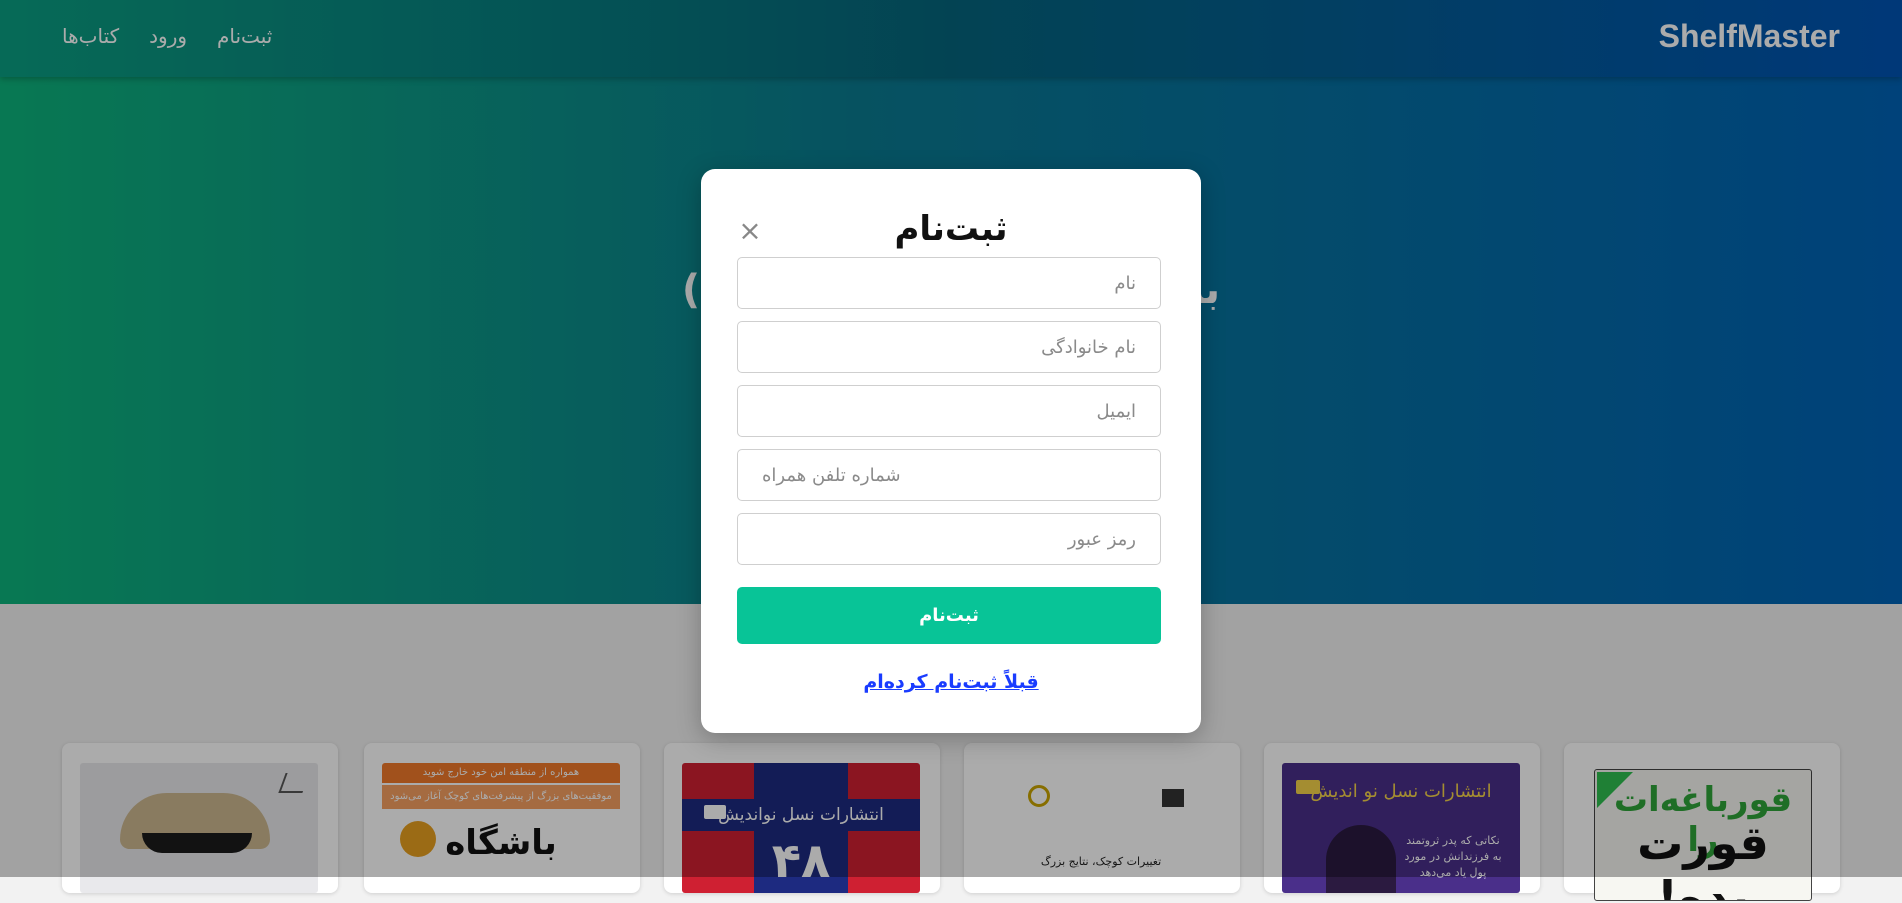 The width and height of the screenshot is (1902, 903). What do you see at coordinates (951, 229) in the screenshot?
I see `modal-title: ثبت‌نام` at bounding box center [951, 229].